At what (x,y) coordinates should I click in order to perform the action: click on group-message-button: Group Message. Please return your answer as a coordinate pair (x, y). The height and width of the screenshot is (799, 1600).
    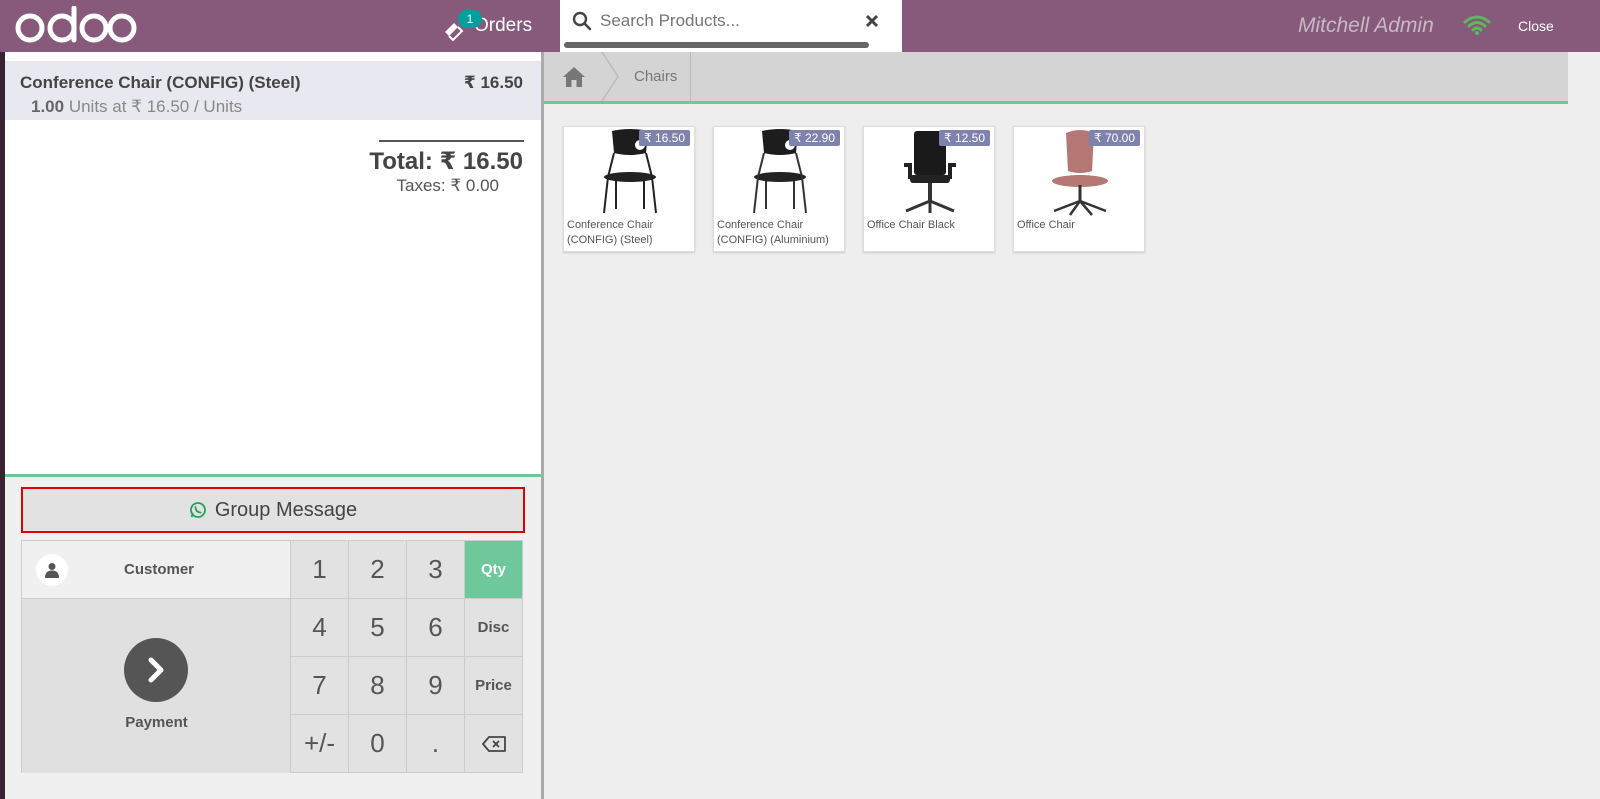
    Looking at the image, I should click on (273, 510).